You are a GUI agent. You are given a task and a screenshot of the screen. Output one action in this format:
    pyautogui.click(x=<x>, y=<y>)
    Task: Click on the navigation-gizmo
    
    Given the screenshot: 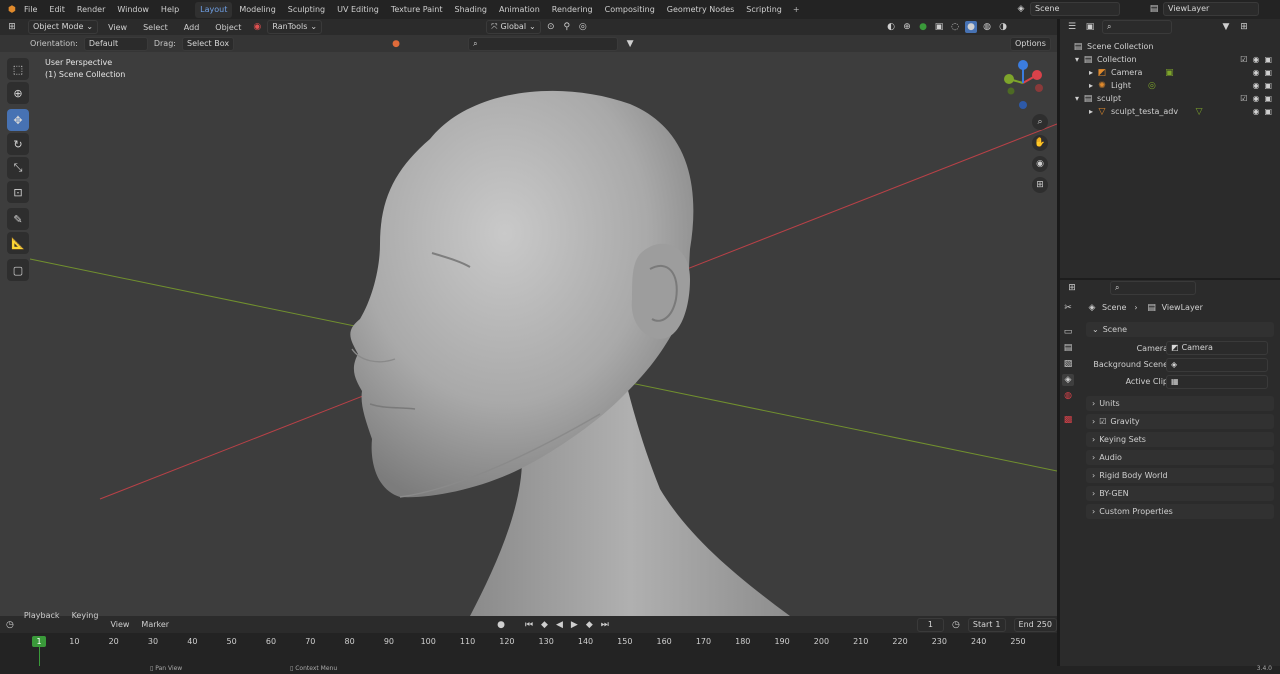 What is the action you would take?
    pyautogui.click(x=1023, y=85)
    